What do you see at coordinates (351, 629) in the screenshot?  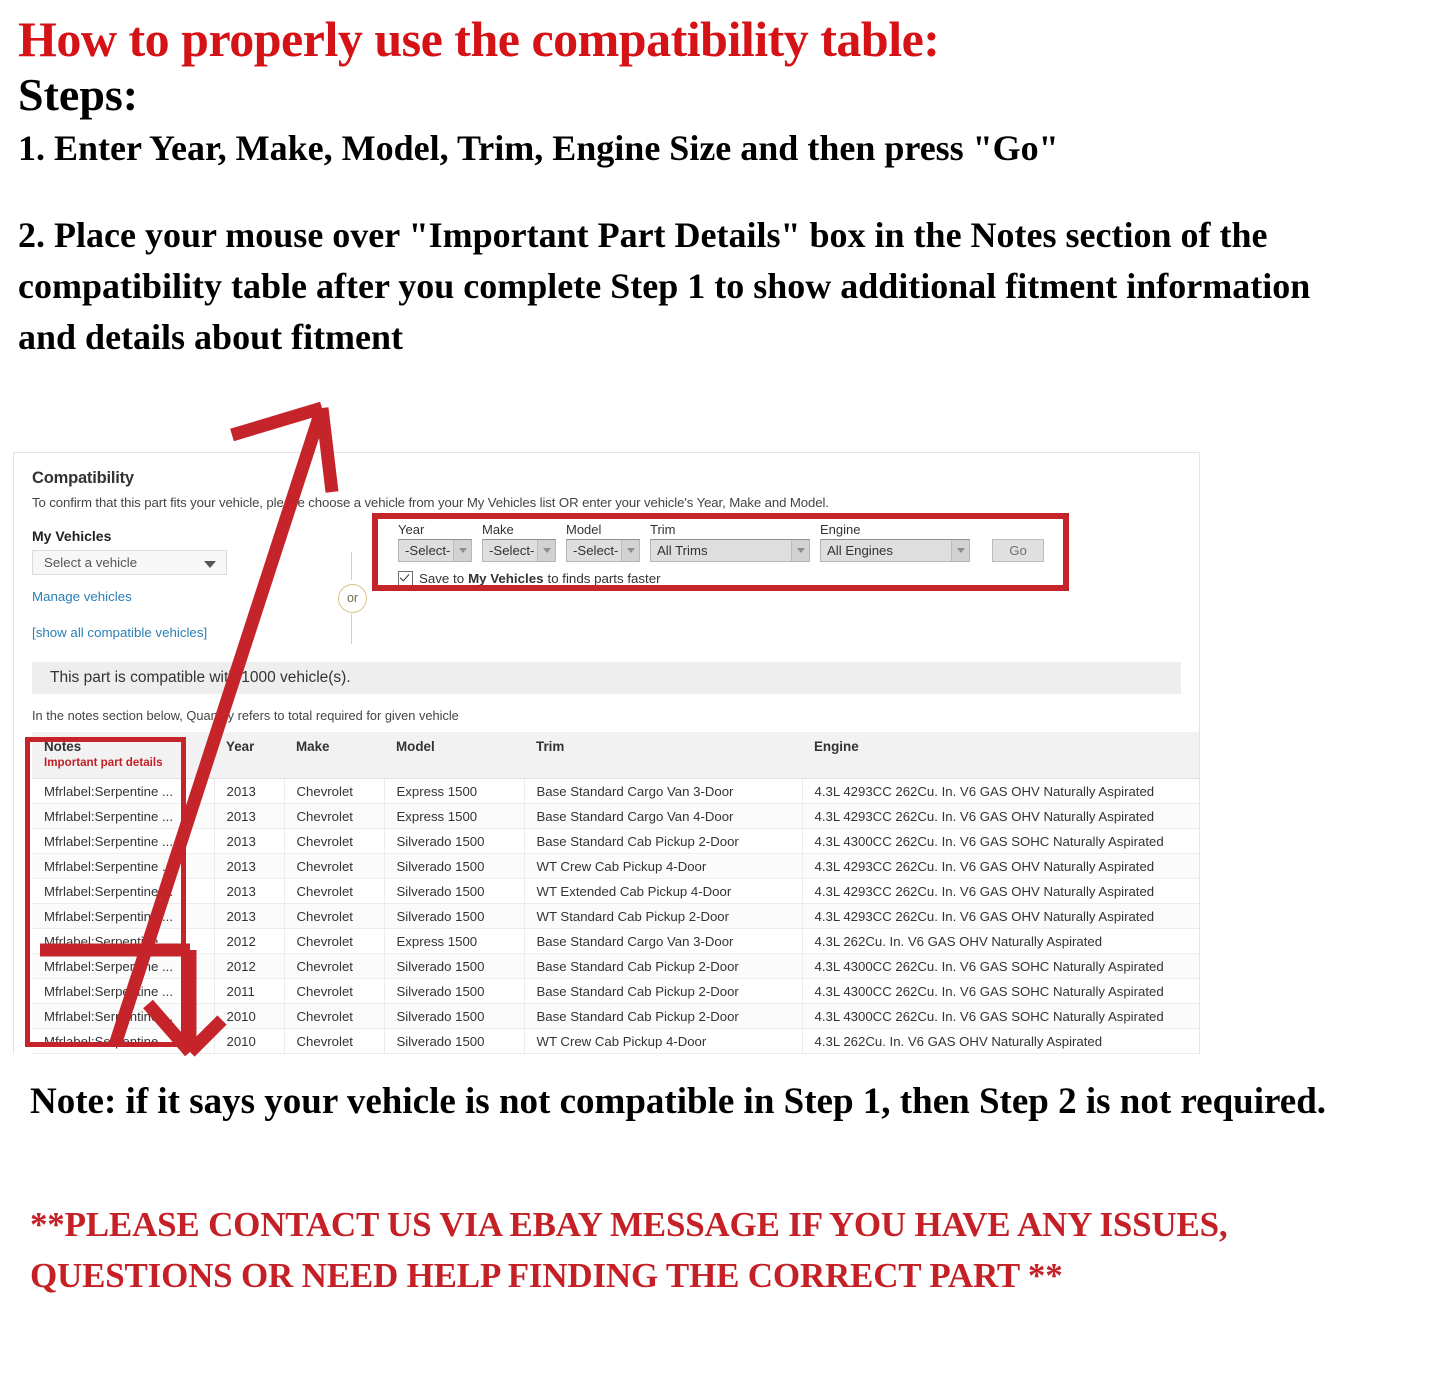 I see `or-line-bottom` at bounding box center [351, 629].